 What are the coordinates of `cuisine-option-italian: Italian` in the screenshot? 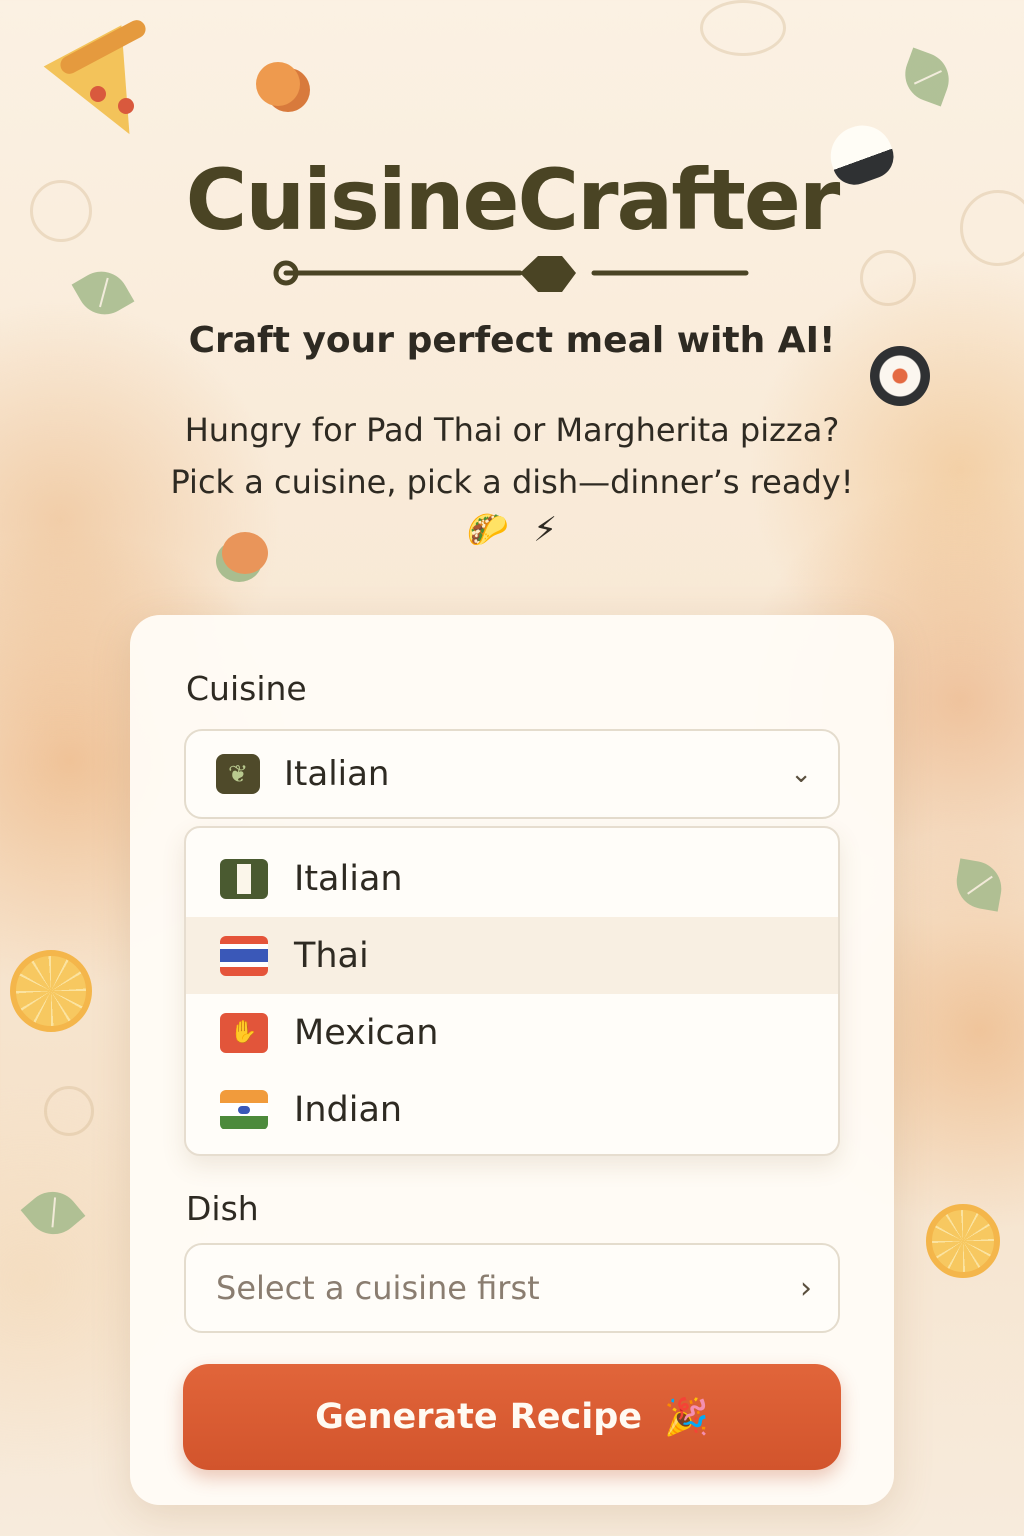 It's located at (512, 878).